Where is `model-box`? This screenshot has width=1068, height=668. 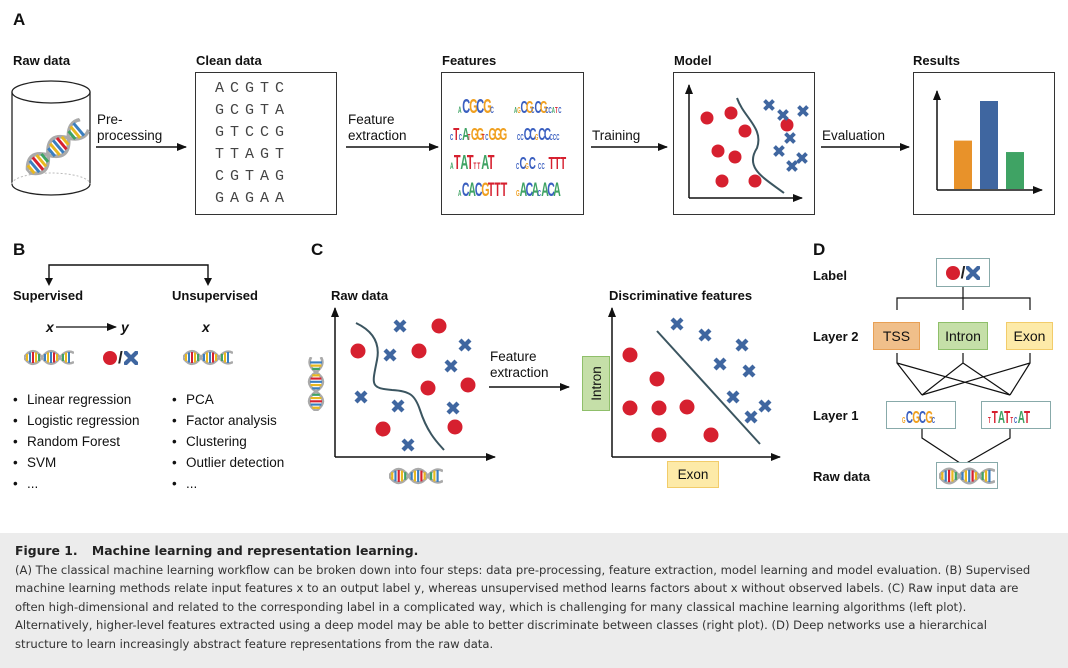 model-box is located at coordinates (744, 143).